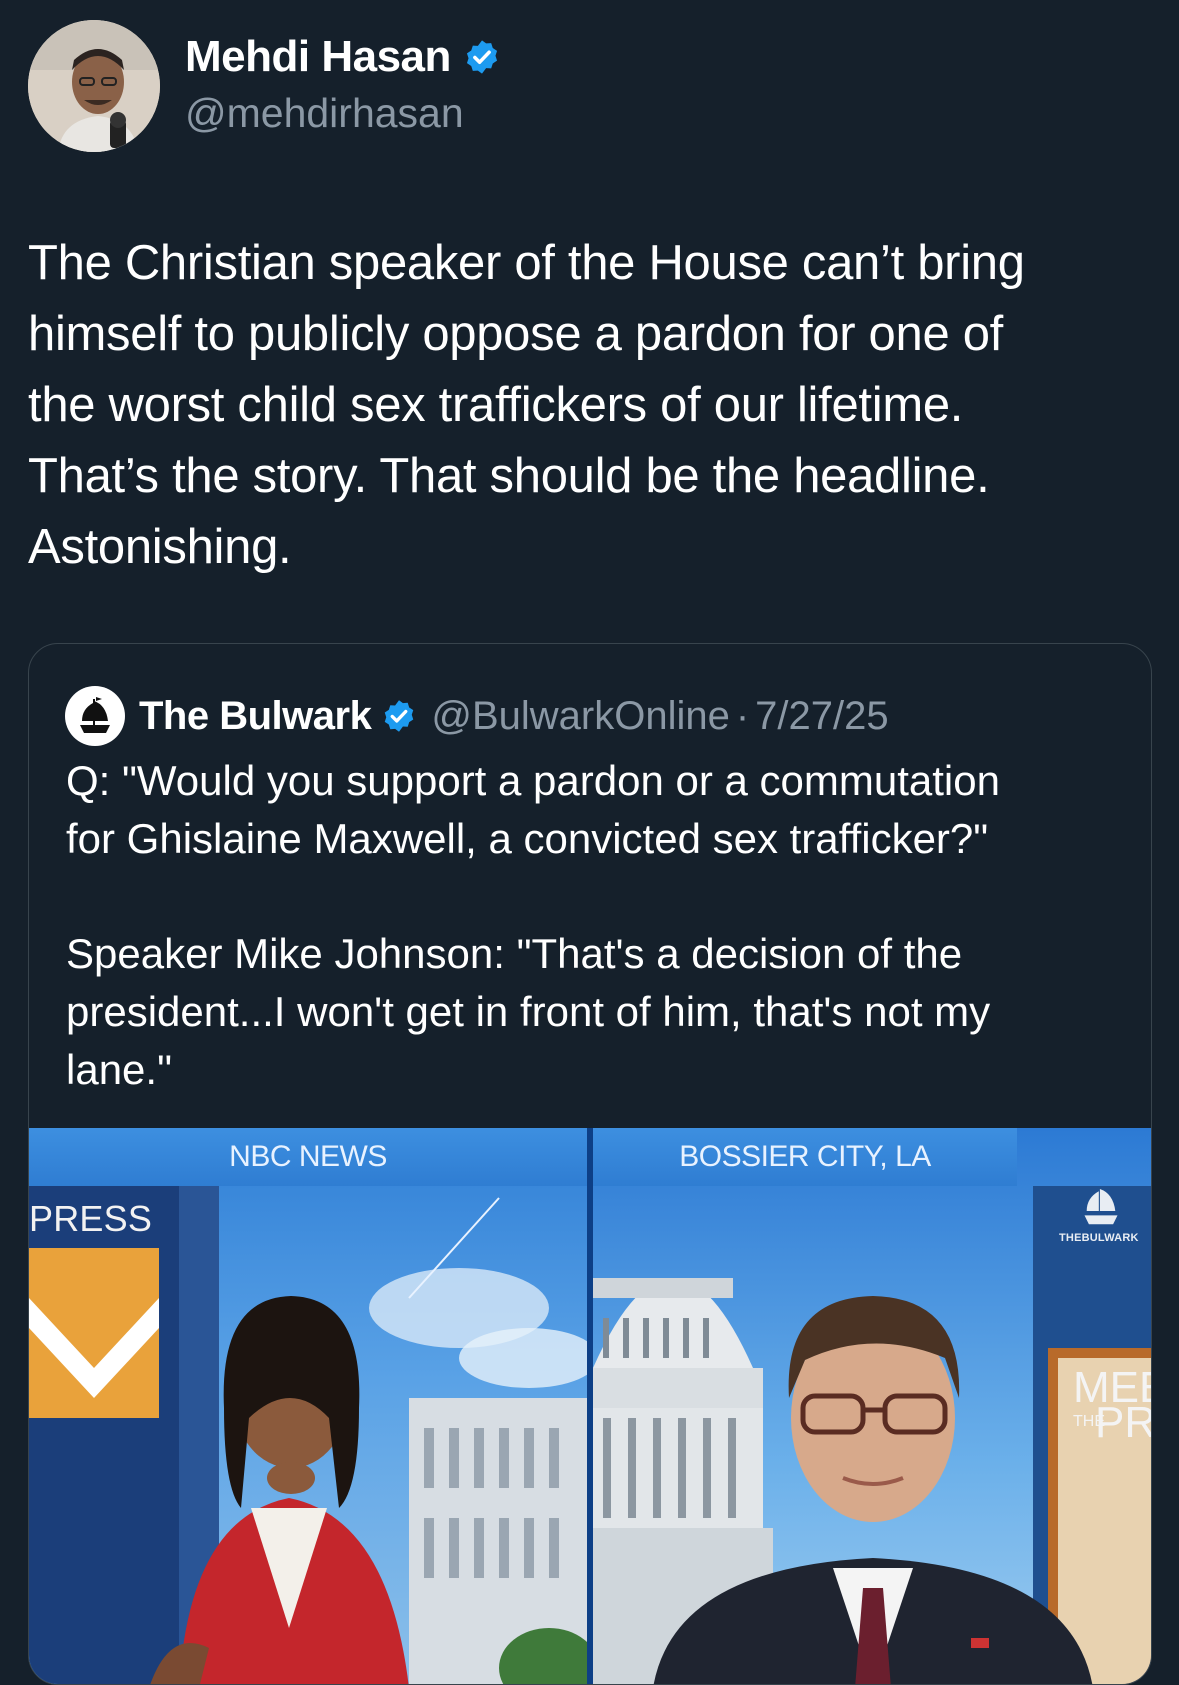  Describe the element at coordinates (308, 1157) in the screenshot. I see `nbc-news-label: NBC NEWS` at that location.